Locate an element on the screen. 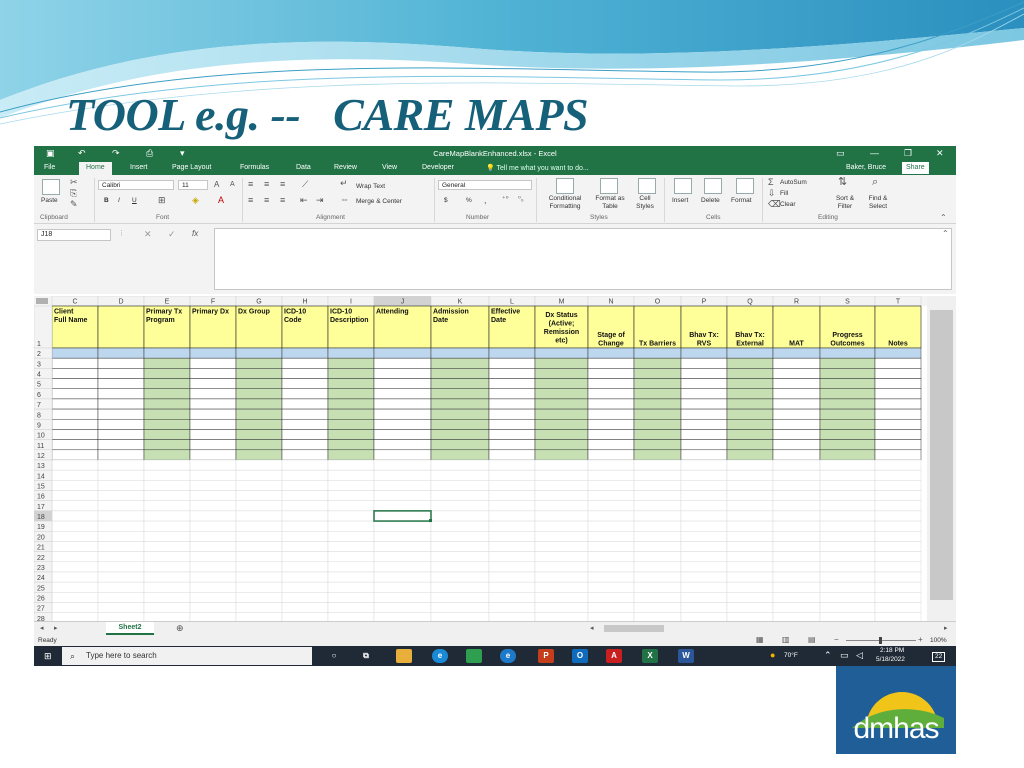  cell-F18 is located at coordinates (213, 516).